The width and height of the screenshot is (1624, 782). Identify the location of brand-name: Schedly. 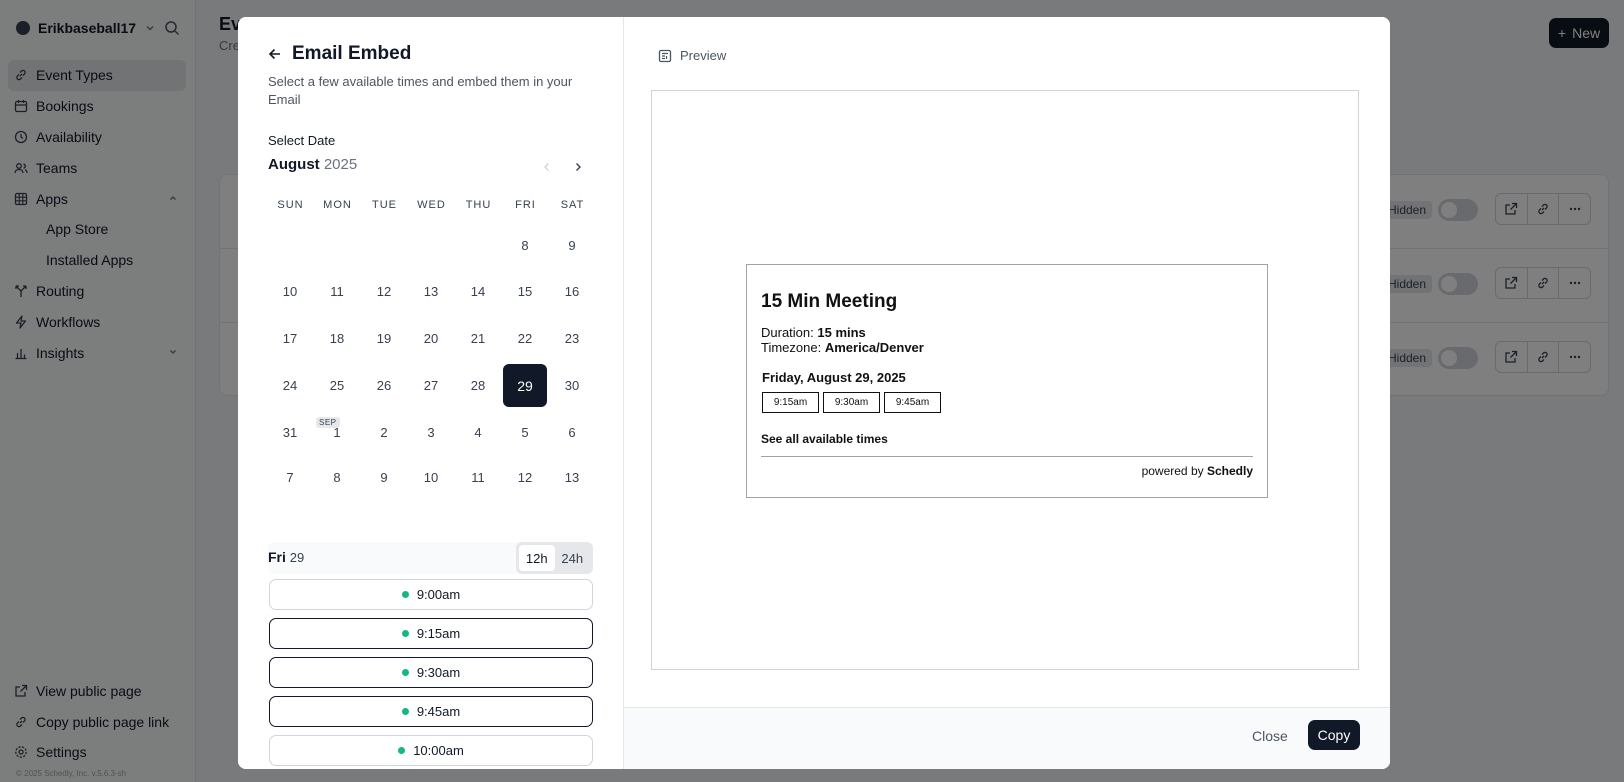
(1229, 471).